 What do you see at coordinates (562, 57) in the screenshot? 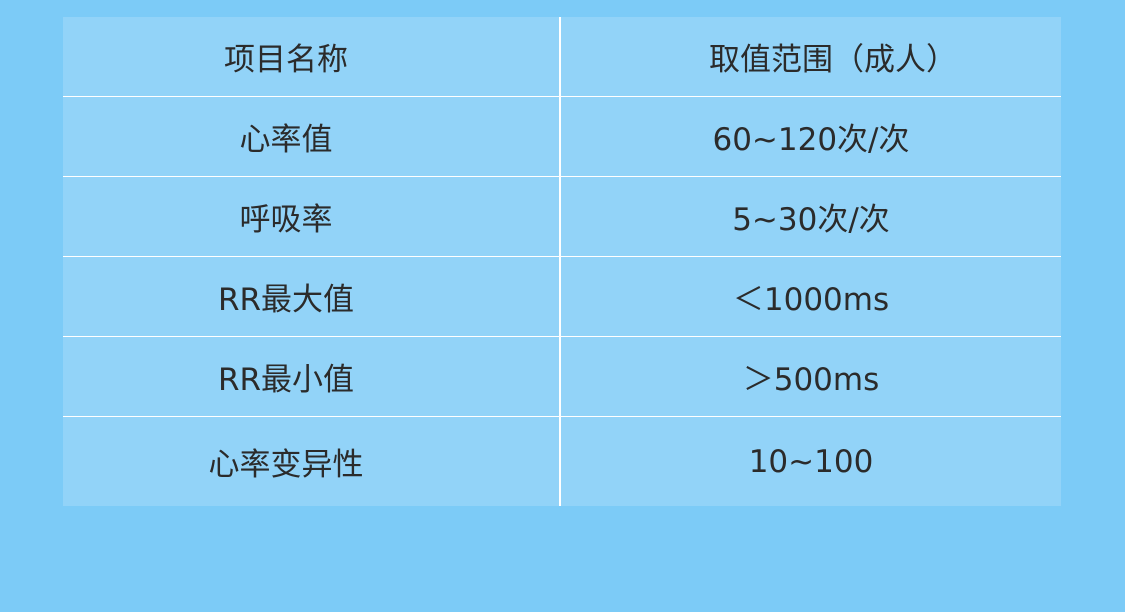
I see `table-header-row: 项目名称 取值范围（成人）` at bounding box center [562, 57].